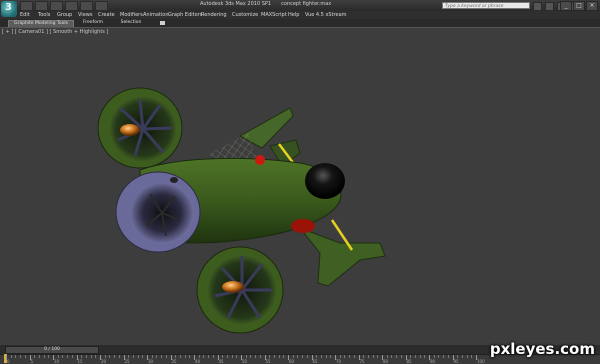  Describe the element at coordinates (326, 15) in the screenshot. I see `menu-vue-xstream: Vue 4.5 xStream` at that location.